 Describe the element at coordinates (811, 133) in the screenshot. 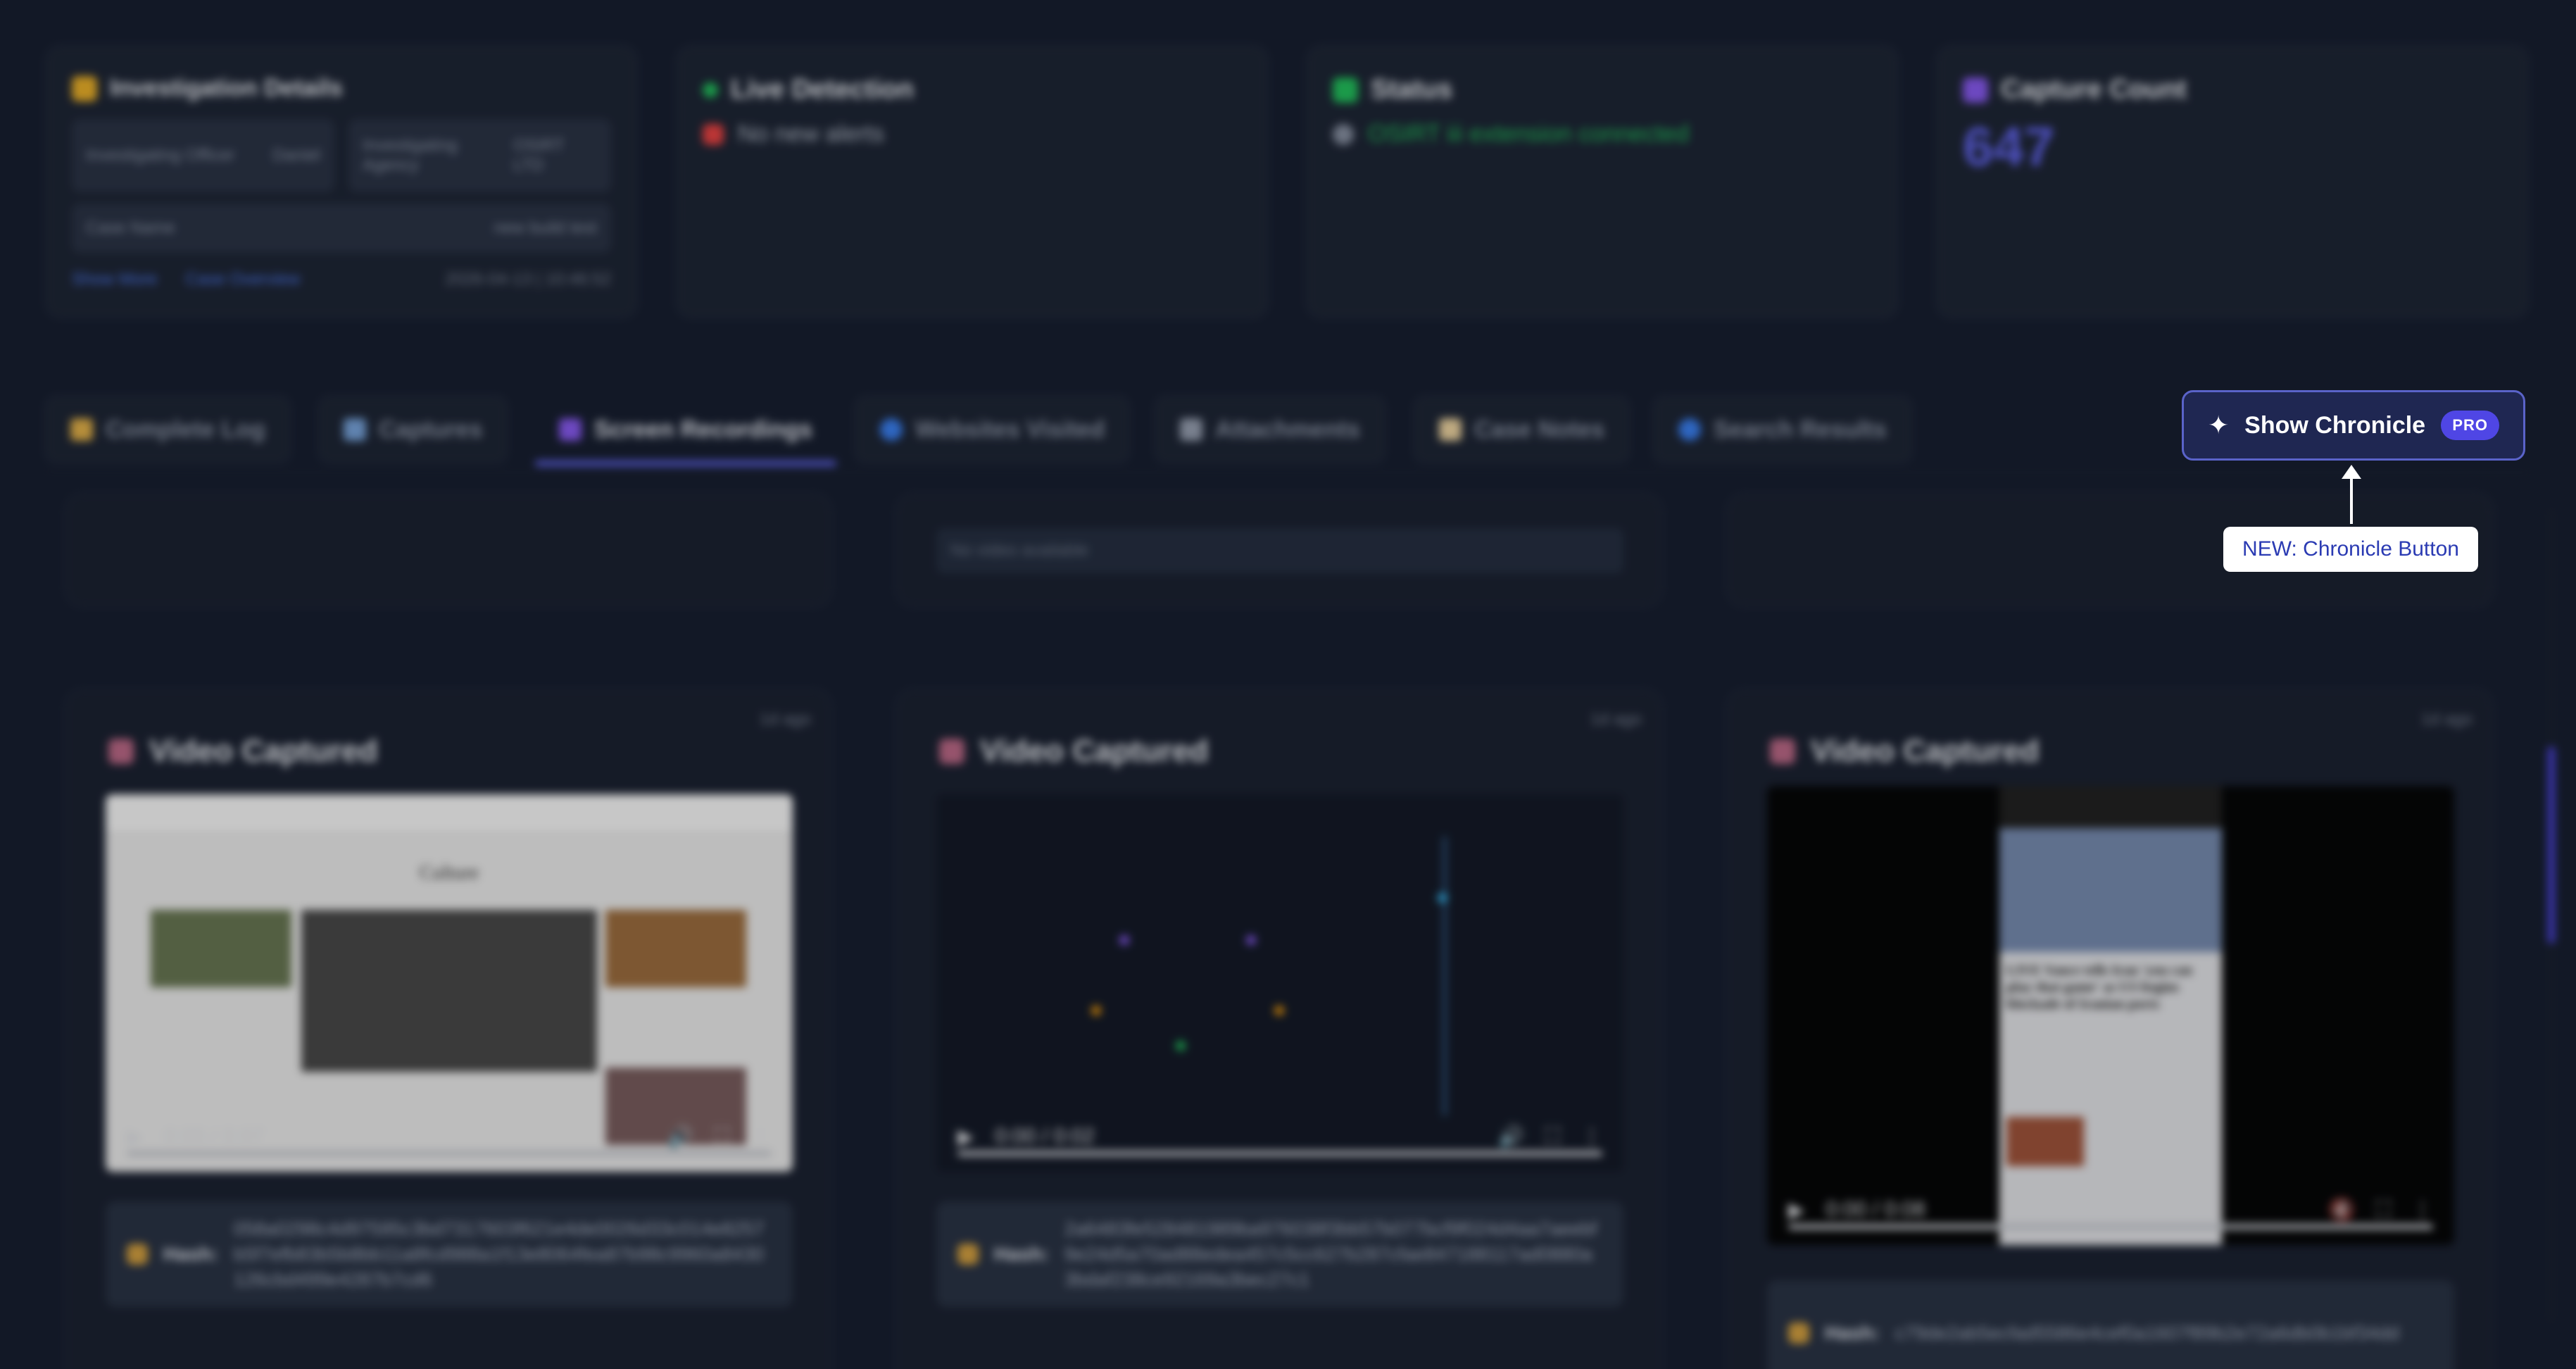

I see `live-detection-message: No new alerts` at that location.